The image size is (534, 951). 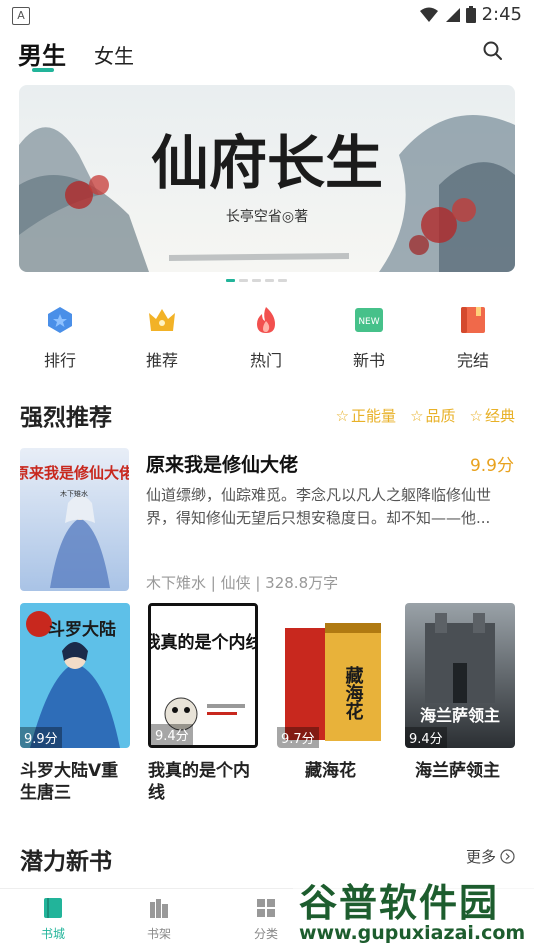 I want to click on book-cover: 海兰萨领主 9.4分, so click(x=460, y=675).